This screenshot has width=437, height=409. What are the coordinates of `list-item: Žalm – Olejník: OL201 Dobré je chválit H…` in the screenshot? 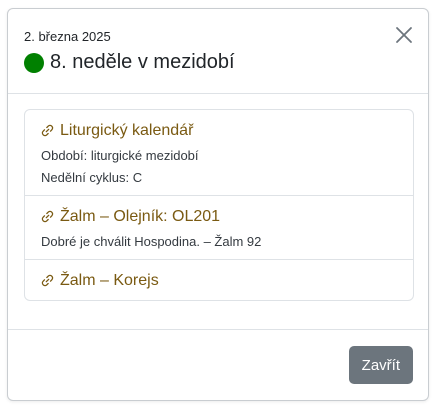 It's located at (219, 228).